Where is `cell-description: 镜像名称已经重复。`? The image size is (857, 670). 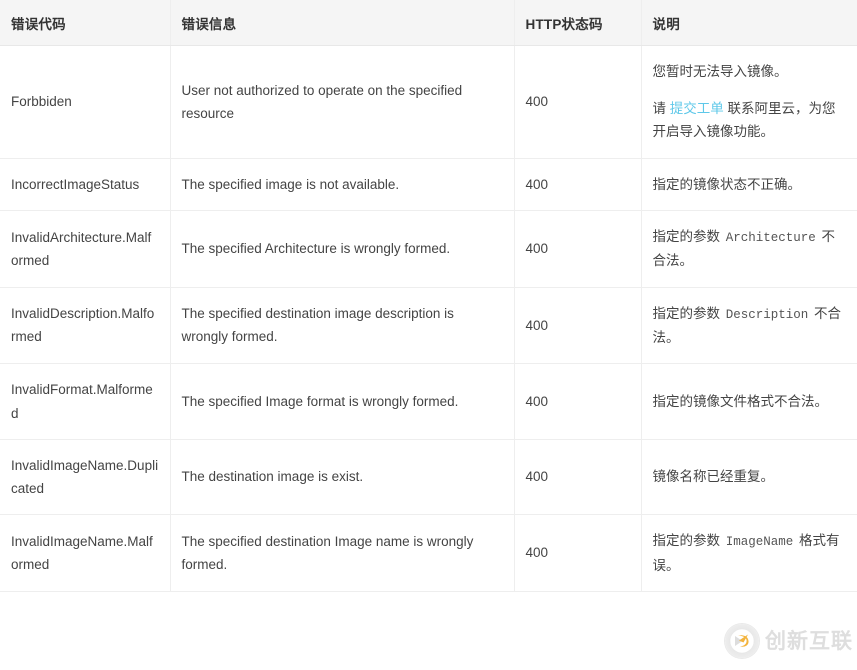
cell-description: 镜像名称已经重复。 is located at coordinates (749, 477).